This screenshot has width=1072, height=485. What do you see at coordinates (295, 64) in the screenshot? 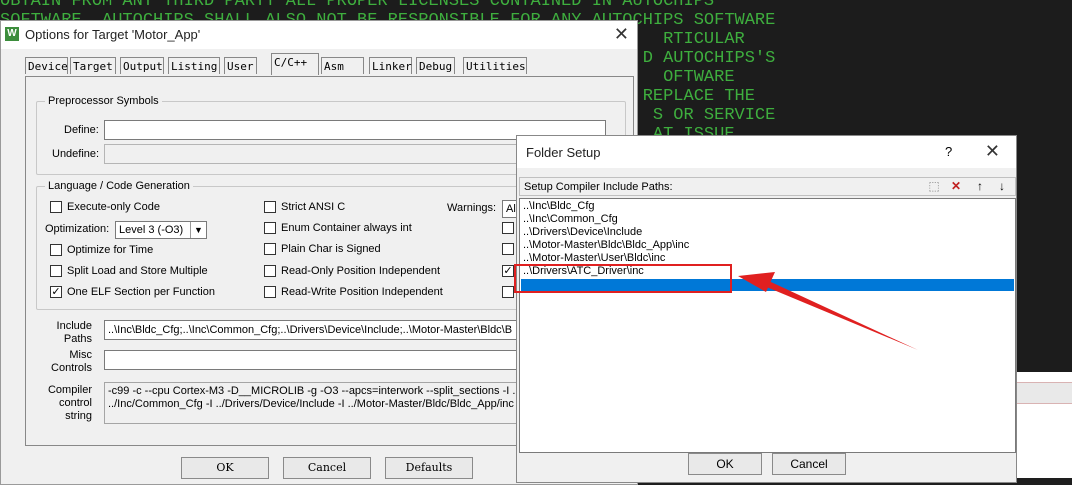
I see `tab-c-cpp: C/C++` at bounding box center [295, 64].